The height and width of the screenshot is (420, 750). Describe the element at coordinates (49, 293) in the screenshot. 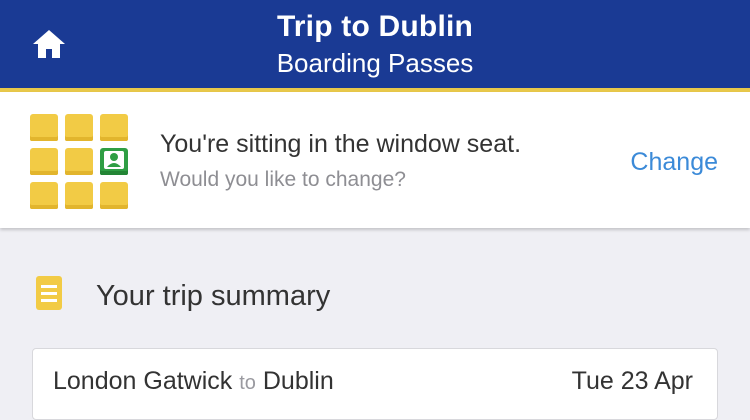

I see `document-icon` at that location.